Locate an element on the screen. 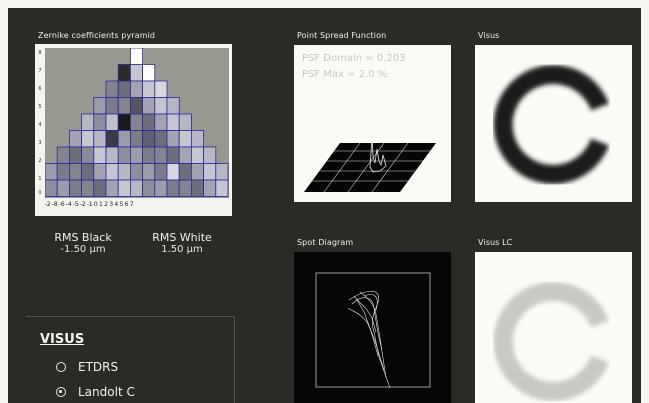  y-label: 5 is located at coordinates (40, 107).